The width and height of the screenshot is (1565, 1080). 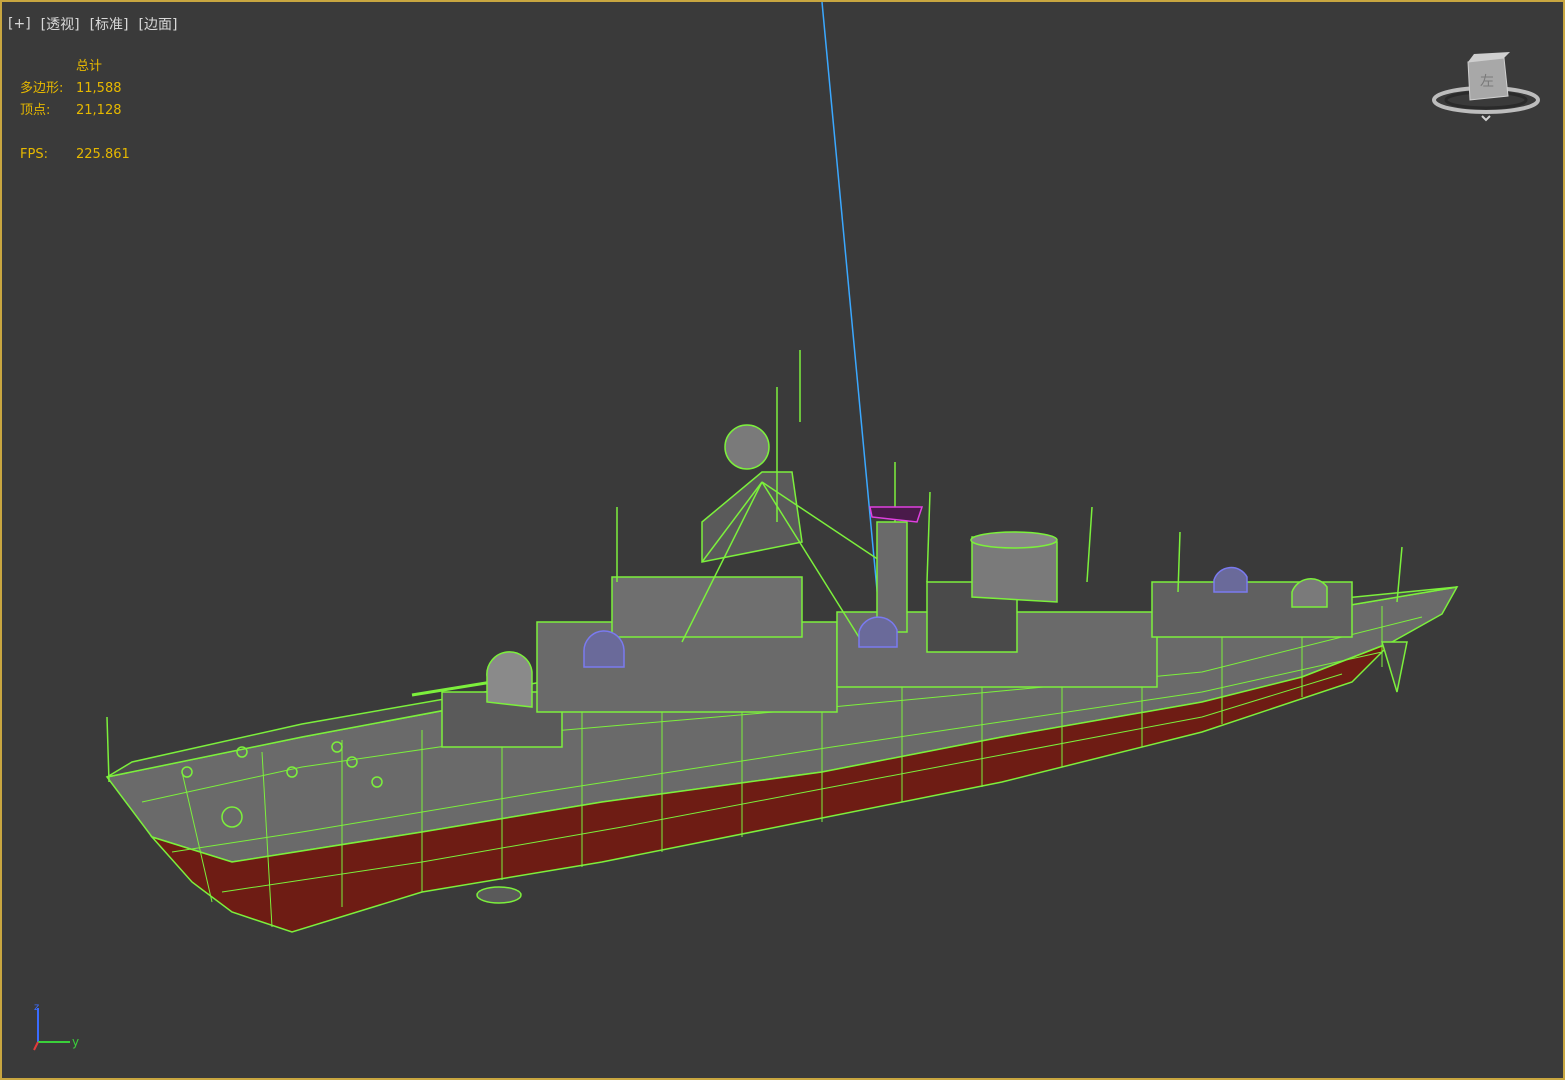 I want to click on svg-text: 左, so click(x=1487, y=82).